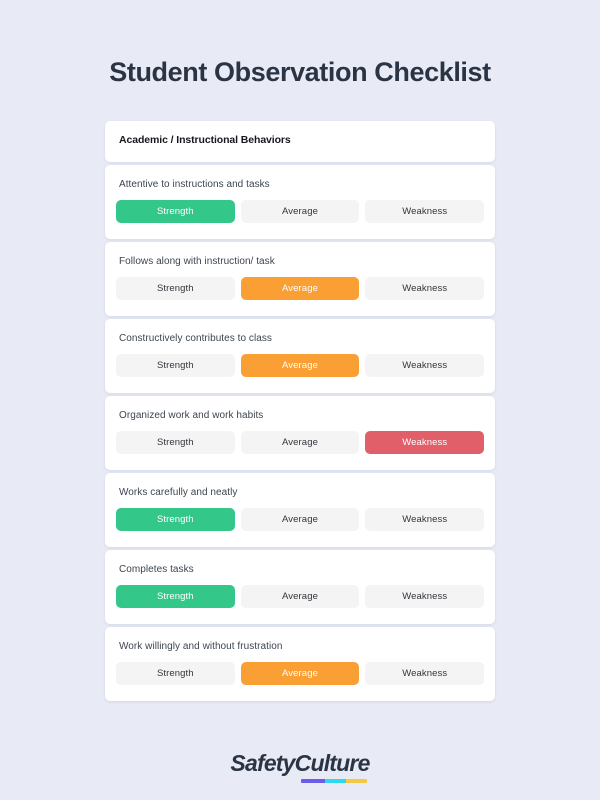 Image resolution: width=600 pixels, height=800 pixels. What do you see at coordinates (300, 72) in the screenshot?
I see `page-title: Student Observation Checklist` at bounding box center [300, 72].